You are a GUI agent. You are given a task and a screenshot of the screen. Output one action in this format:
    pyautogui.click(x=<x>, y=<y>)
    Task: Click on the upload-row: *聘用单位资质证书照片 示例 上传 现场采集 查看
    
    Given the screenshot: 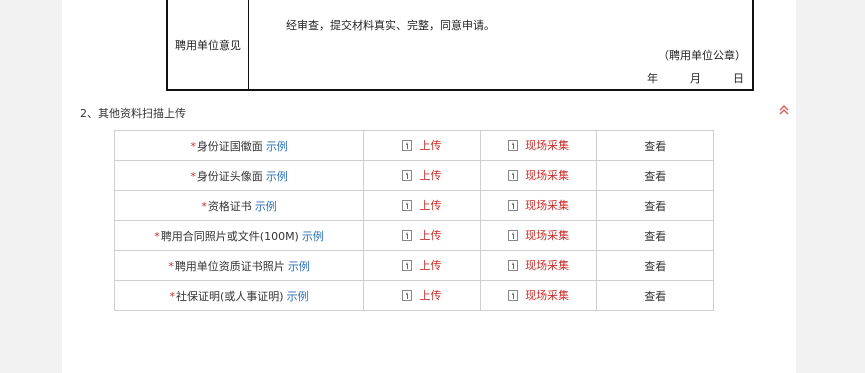 What is the action you would take?
    pyautogui.click(x=413, y=265)
    